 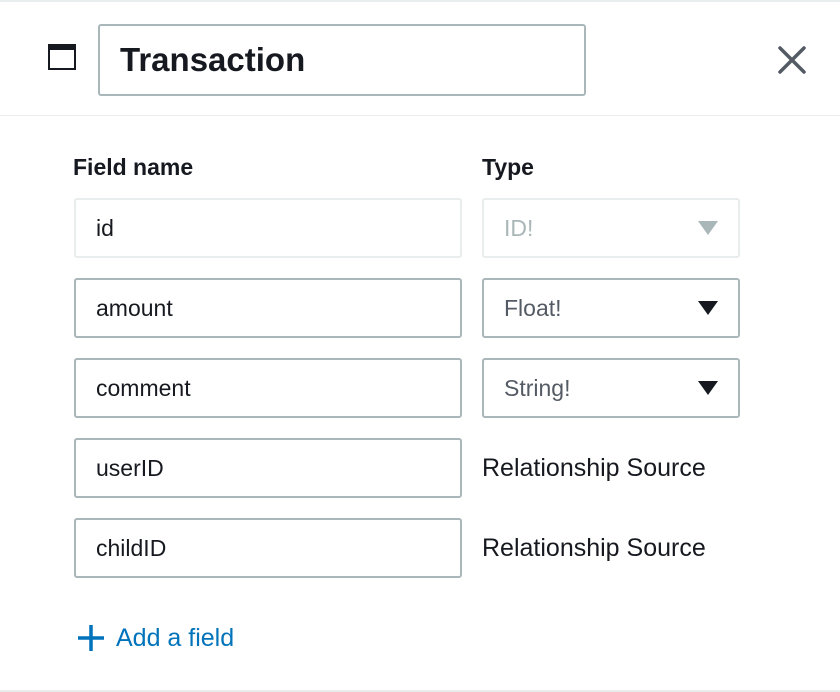 I want to click on type-column-label: Type, so click(x=508, y=167).